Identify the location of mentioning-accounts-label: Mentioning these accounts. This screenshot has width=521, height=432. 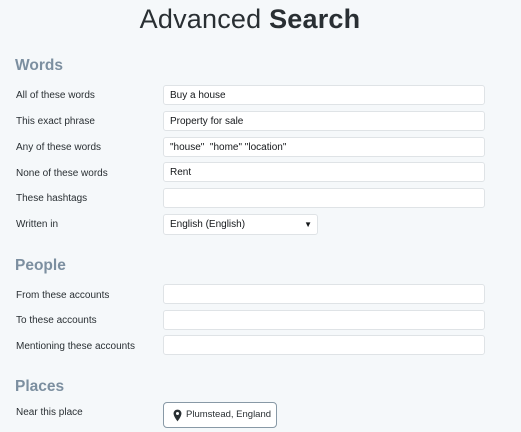
(75, 346).